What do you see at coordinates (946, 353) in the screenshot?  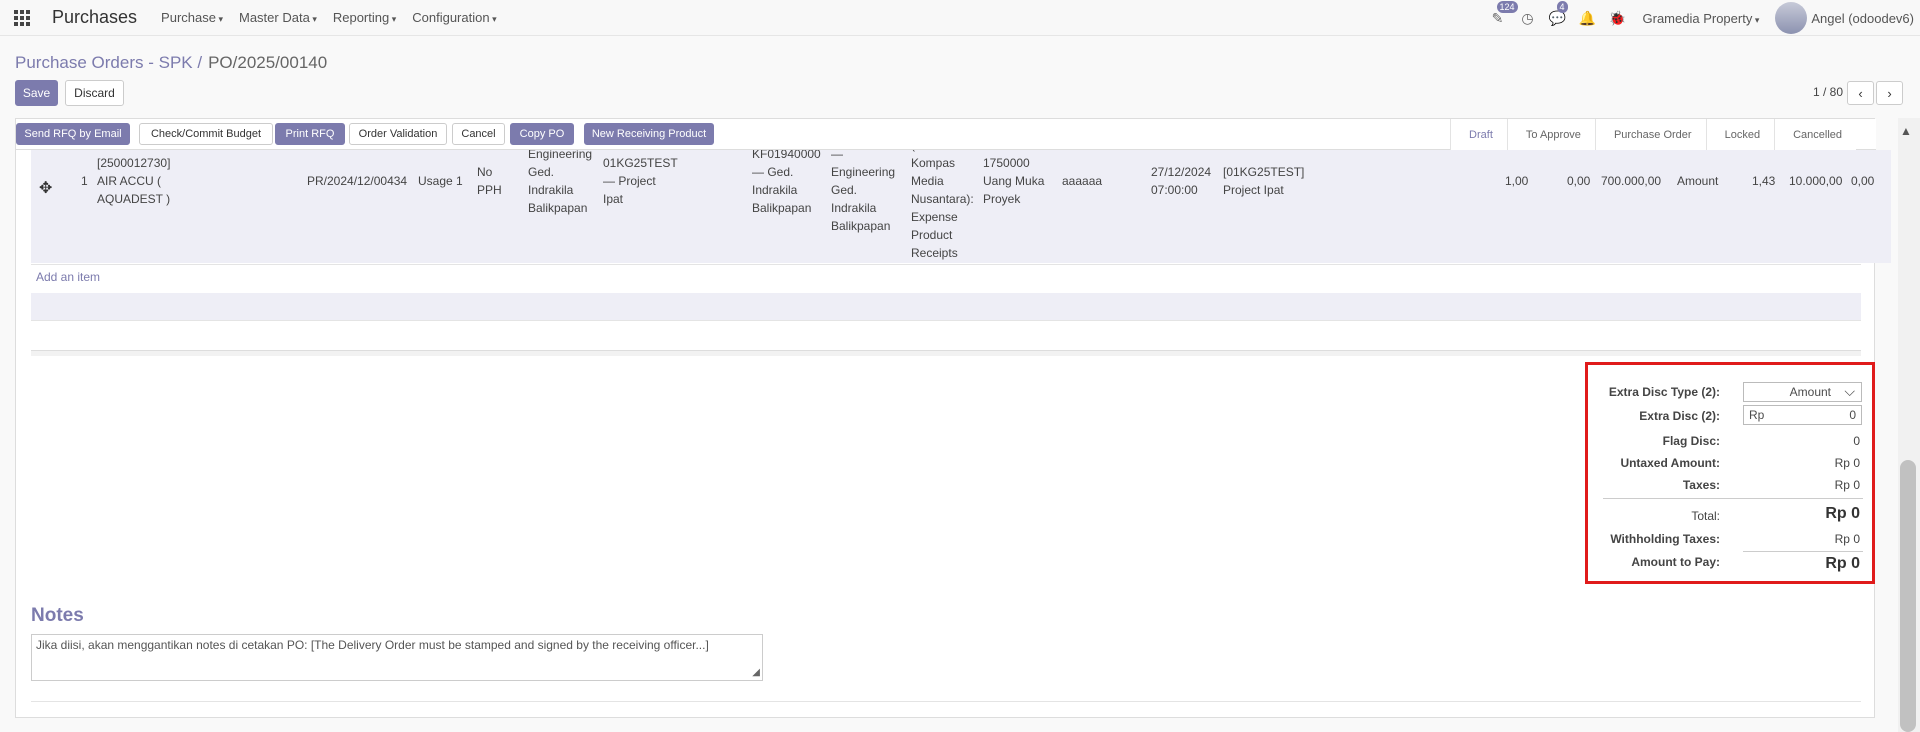 I see `table-footer-separator` at bounding box center [946, 353].